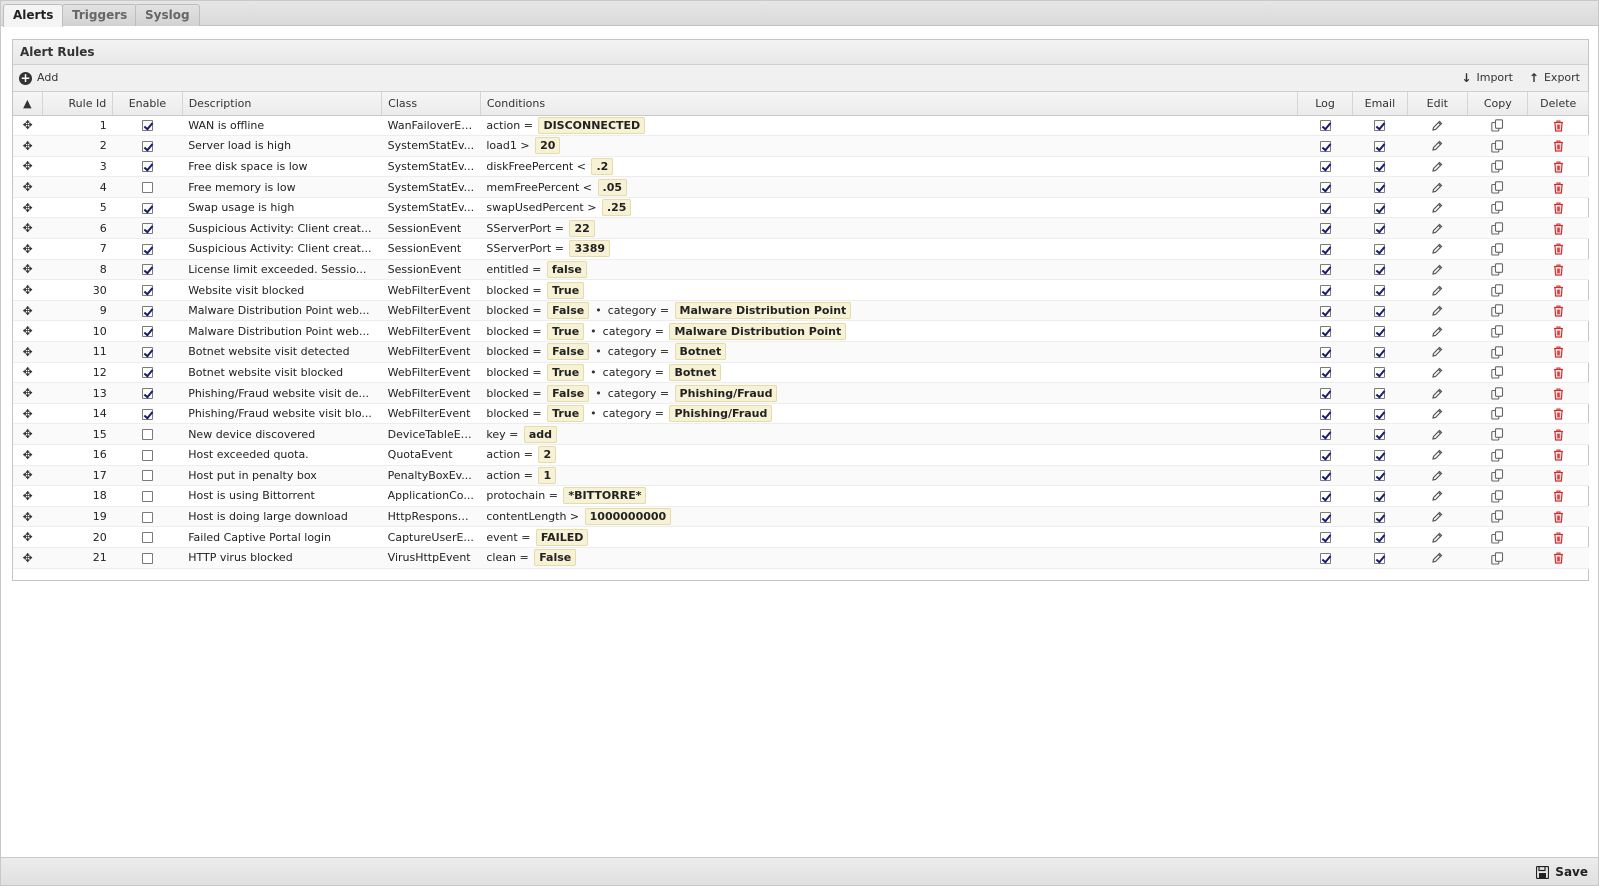  I want to click on tab-syslog: Syslog, so click(167, 15).